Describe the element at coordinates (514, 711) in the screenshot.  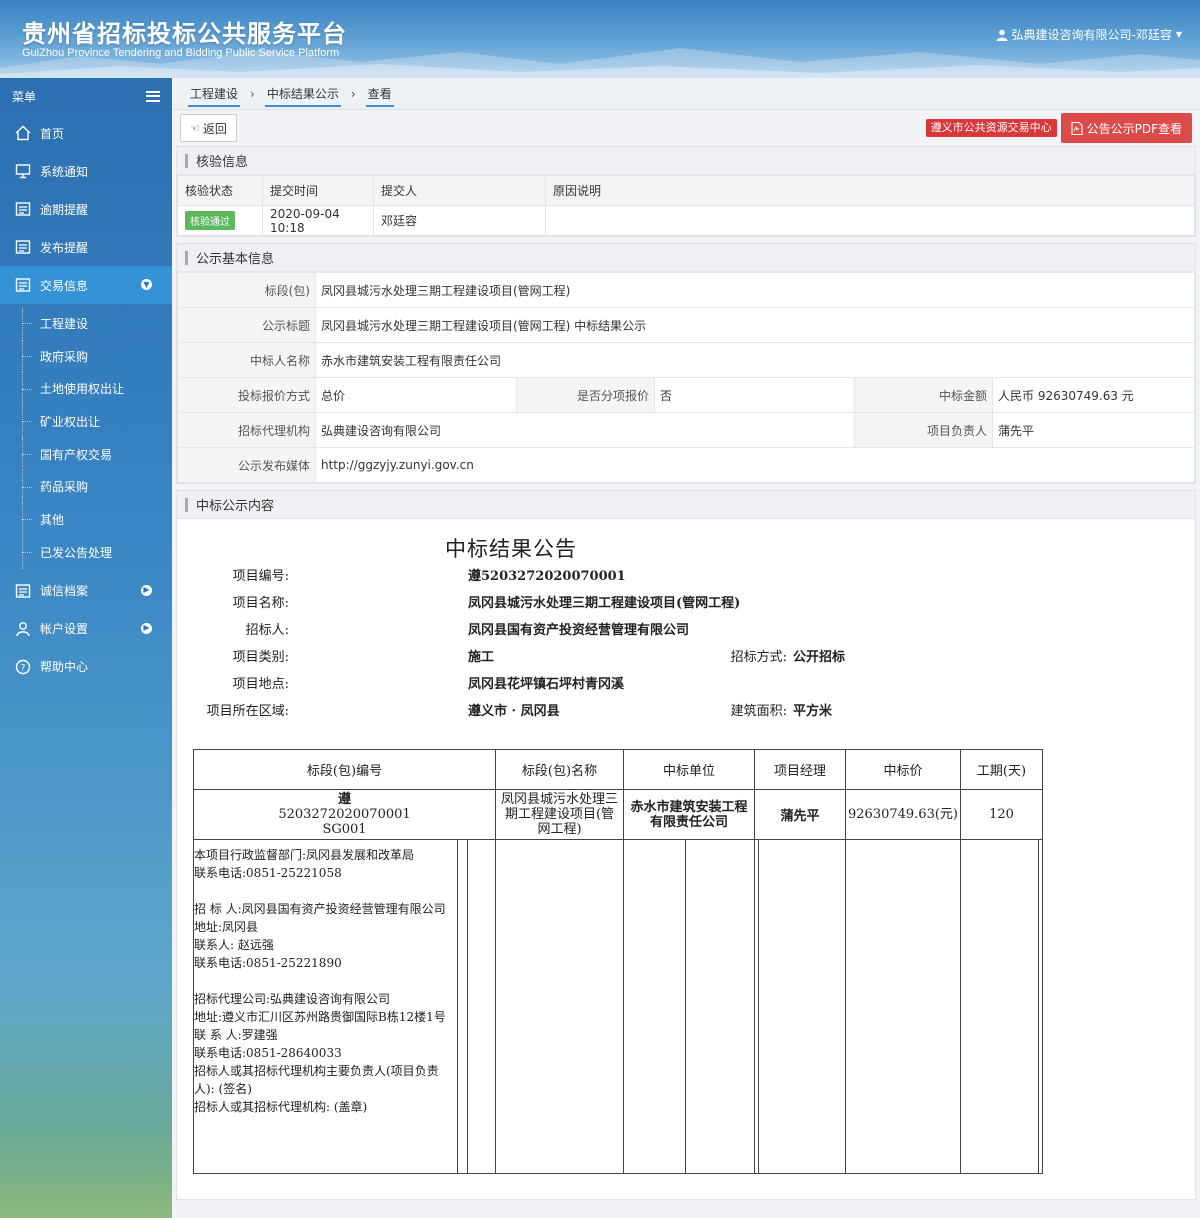
I see `region-value: 遵义市 · 凤冈县` at that location.